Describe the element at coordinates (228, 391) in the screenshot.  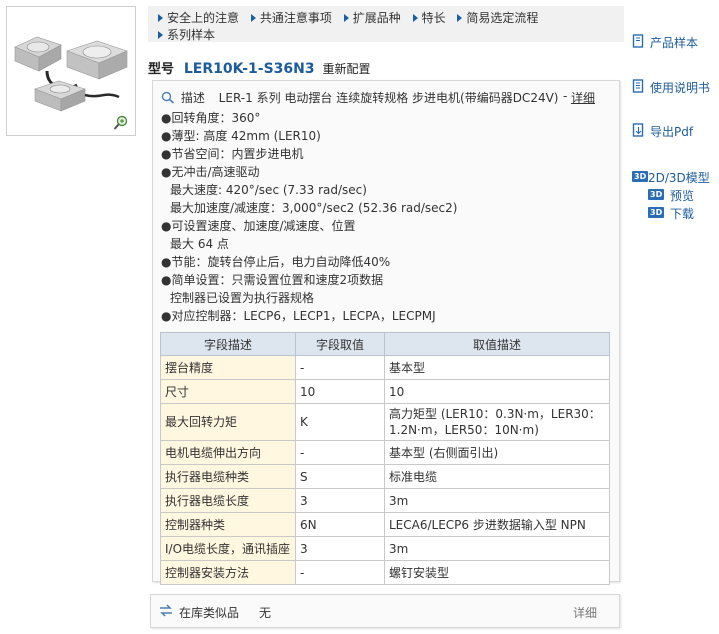
I see `field-name-cell: 尺寸` at that location.